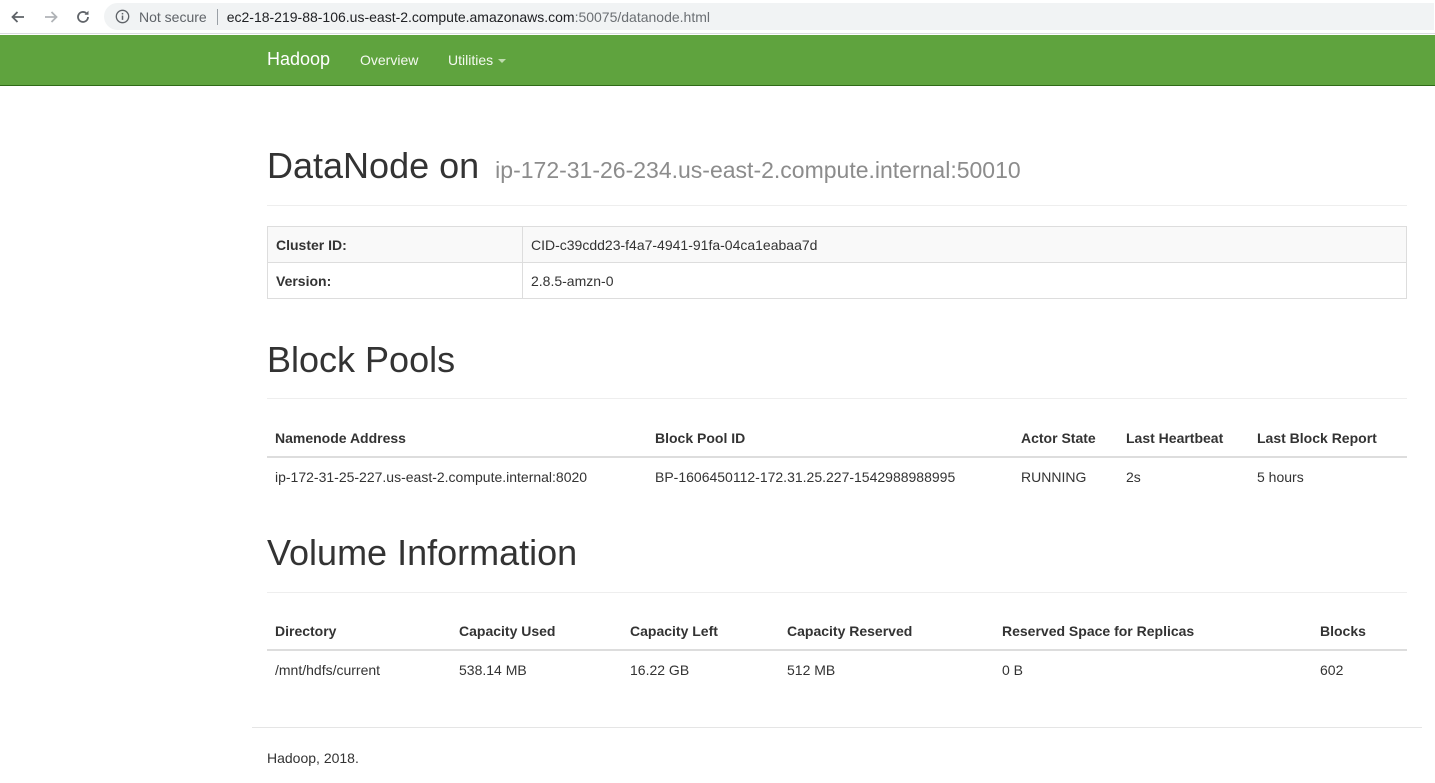  Describe the element at coordinates (395, 280) in the screenshot. I see `version-label: Version:` at that location.